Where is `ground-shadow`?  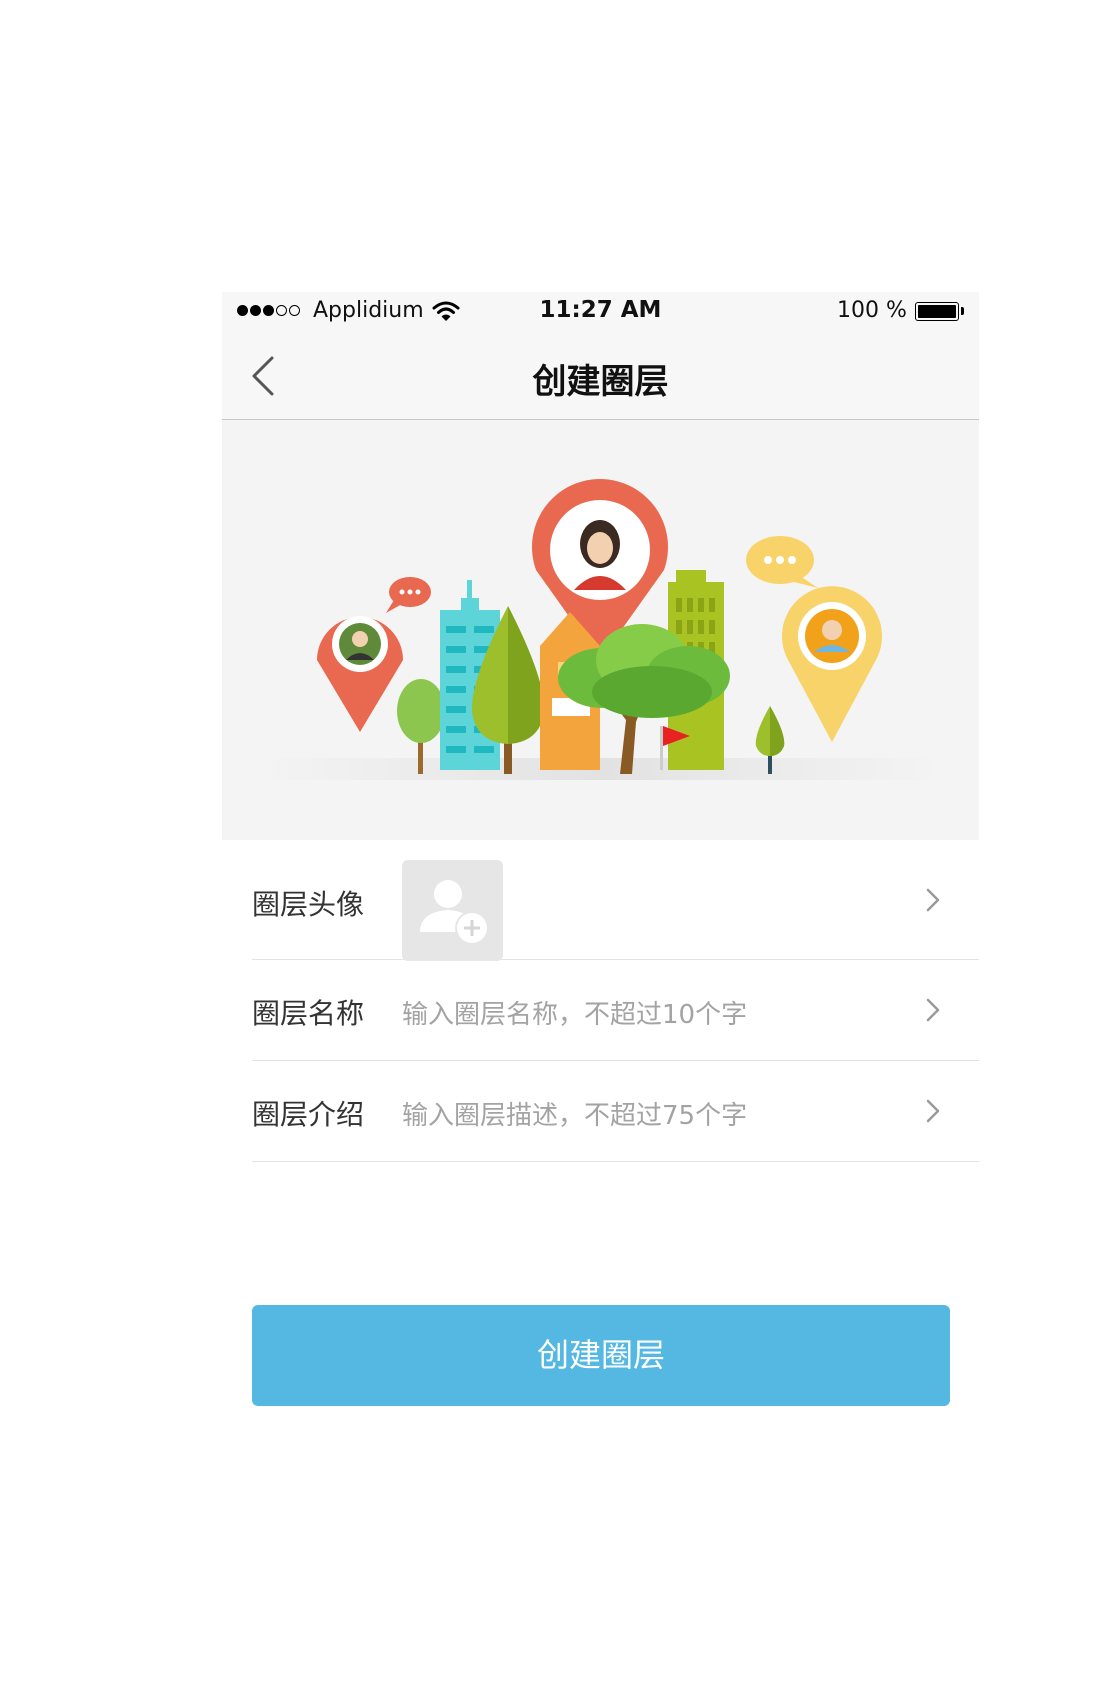 ground-shadow is located at coordinates (602, 769).